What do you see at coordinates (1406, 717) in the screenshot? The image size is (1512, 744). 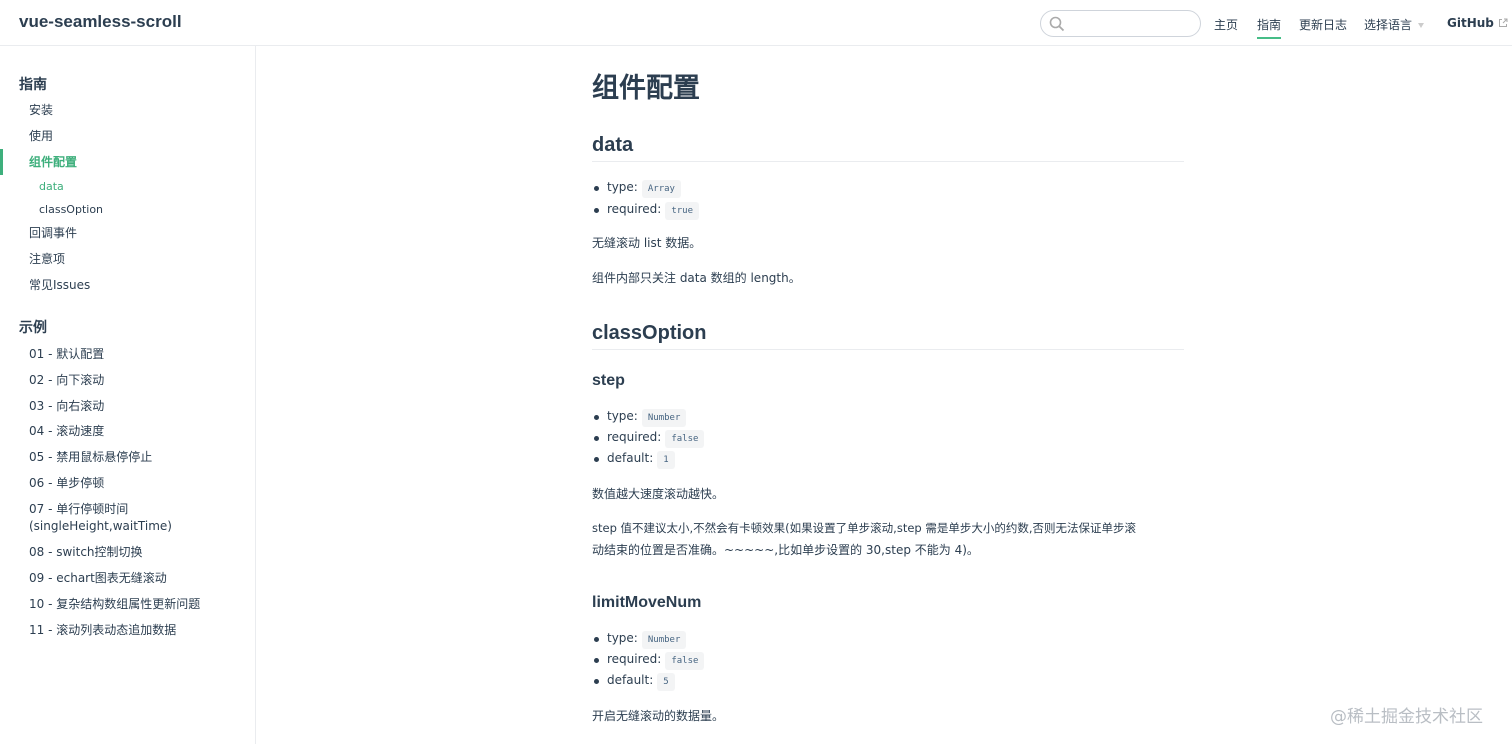 I see `watermark: @稀土掘金技术社区` at bounding box center [1406, 717].